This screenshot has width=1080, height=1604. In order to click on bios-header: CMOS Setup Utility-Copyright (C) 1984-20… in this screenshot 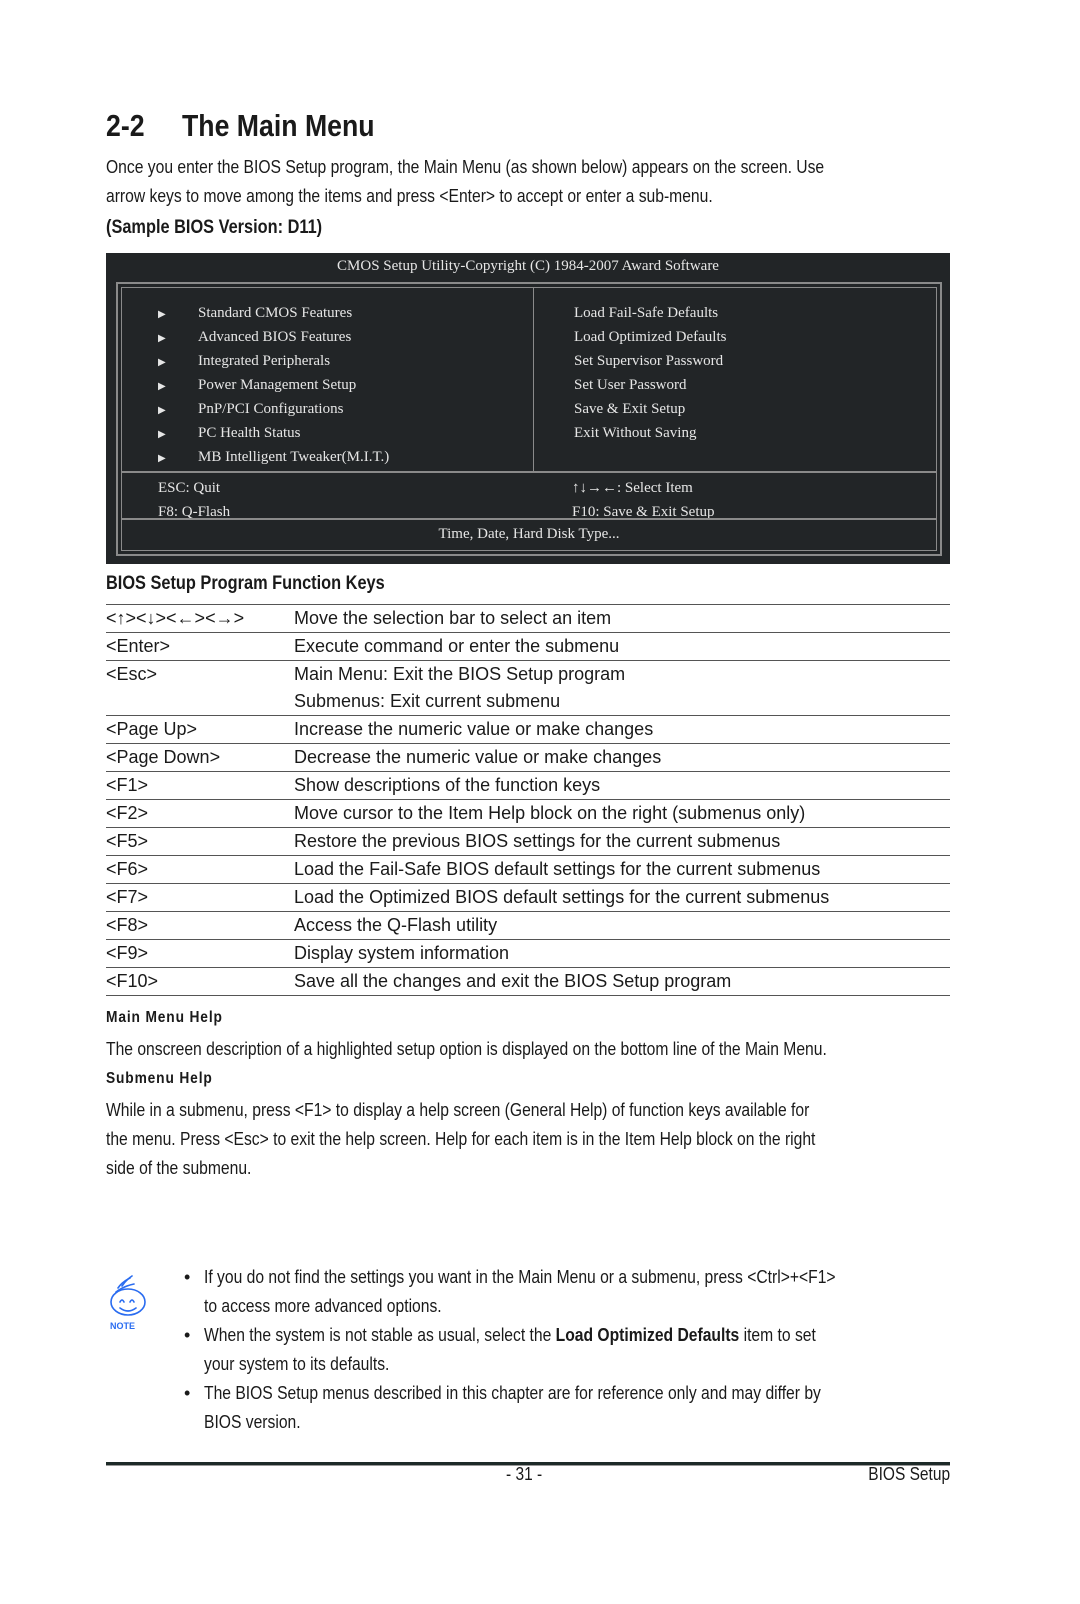, I will do `click(528, 266)`.